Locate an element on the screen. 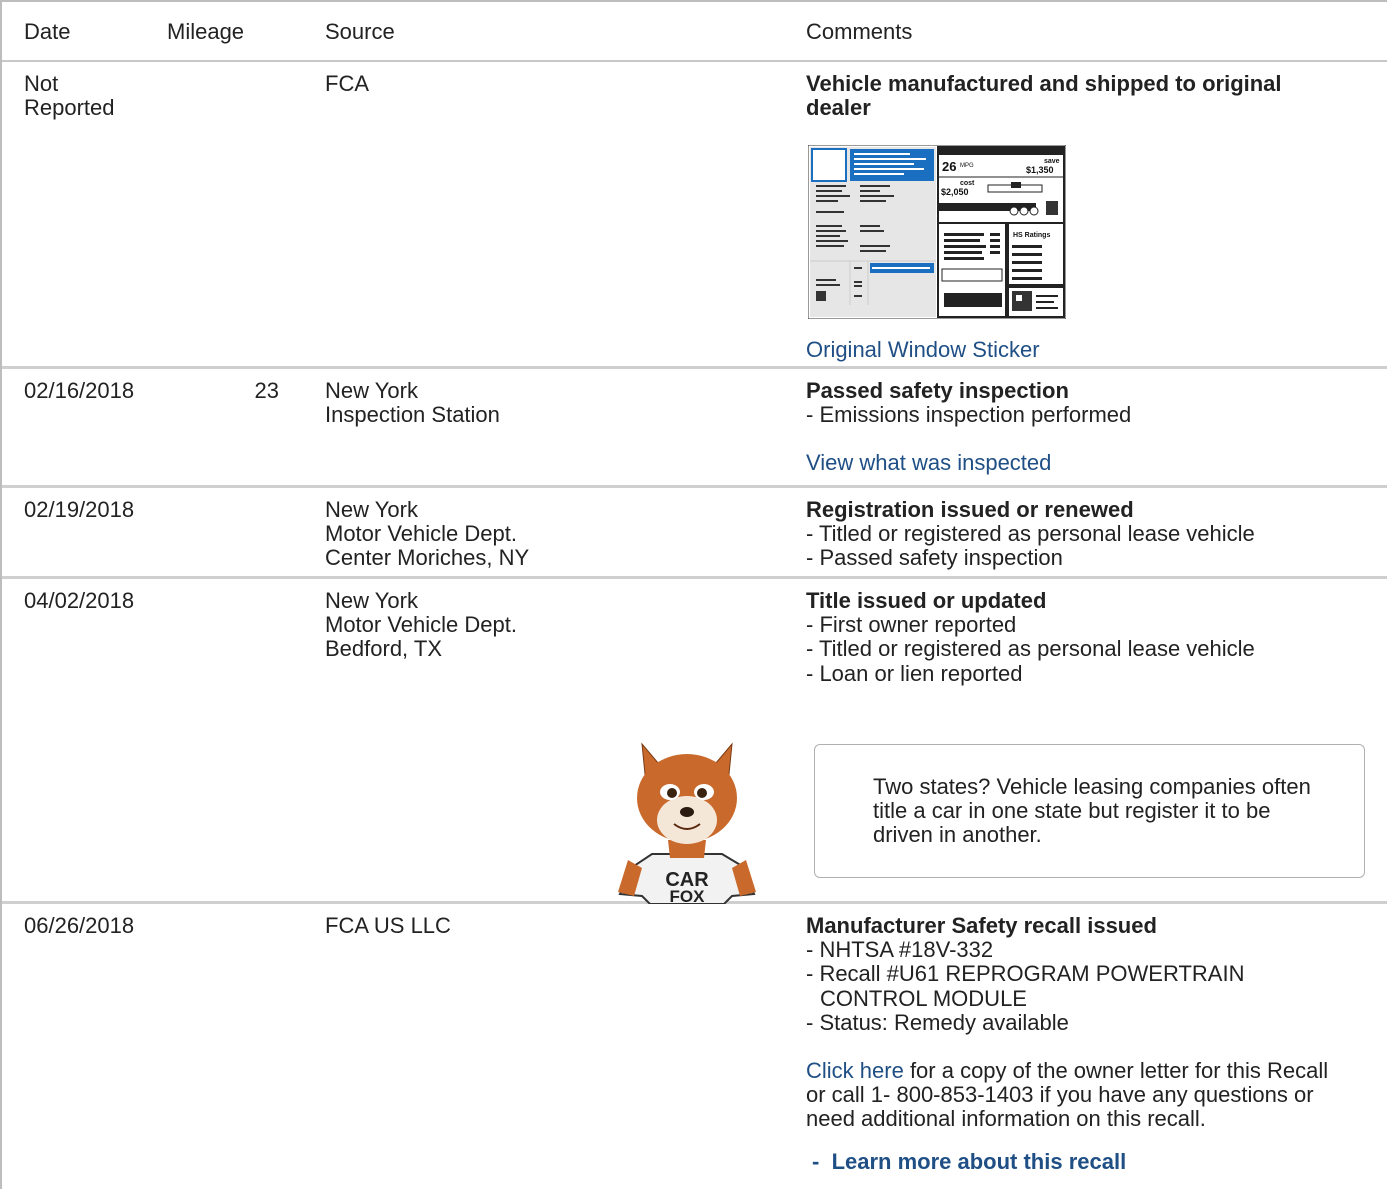 Image resolution: width=1387 pixels, height=1204 pixels. fox-shirt-line: FOX is located at coordinates (688, 895).